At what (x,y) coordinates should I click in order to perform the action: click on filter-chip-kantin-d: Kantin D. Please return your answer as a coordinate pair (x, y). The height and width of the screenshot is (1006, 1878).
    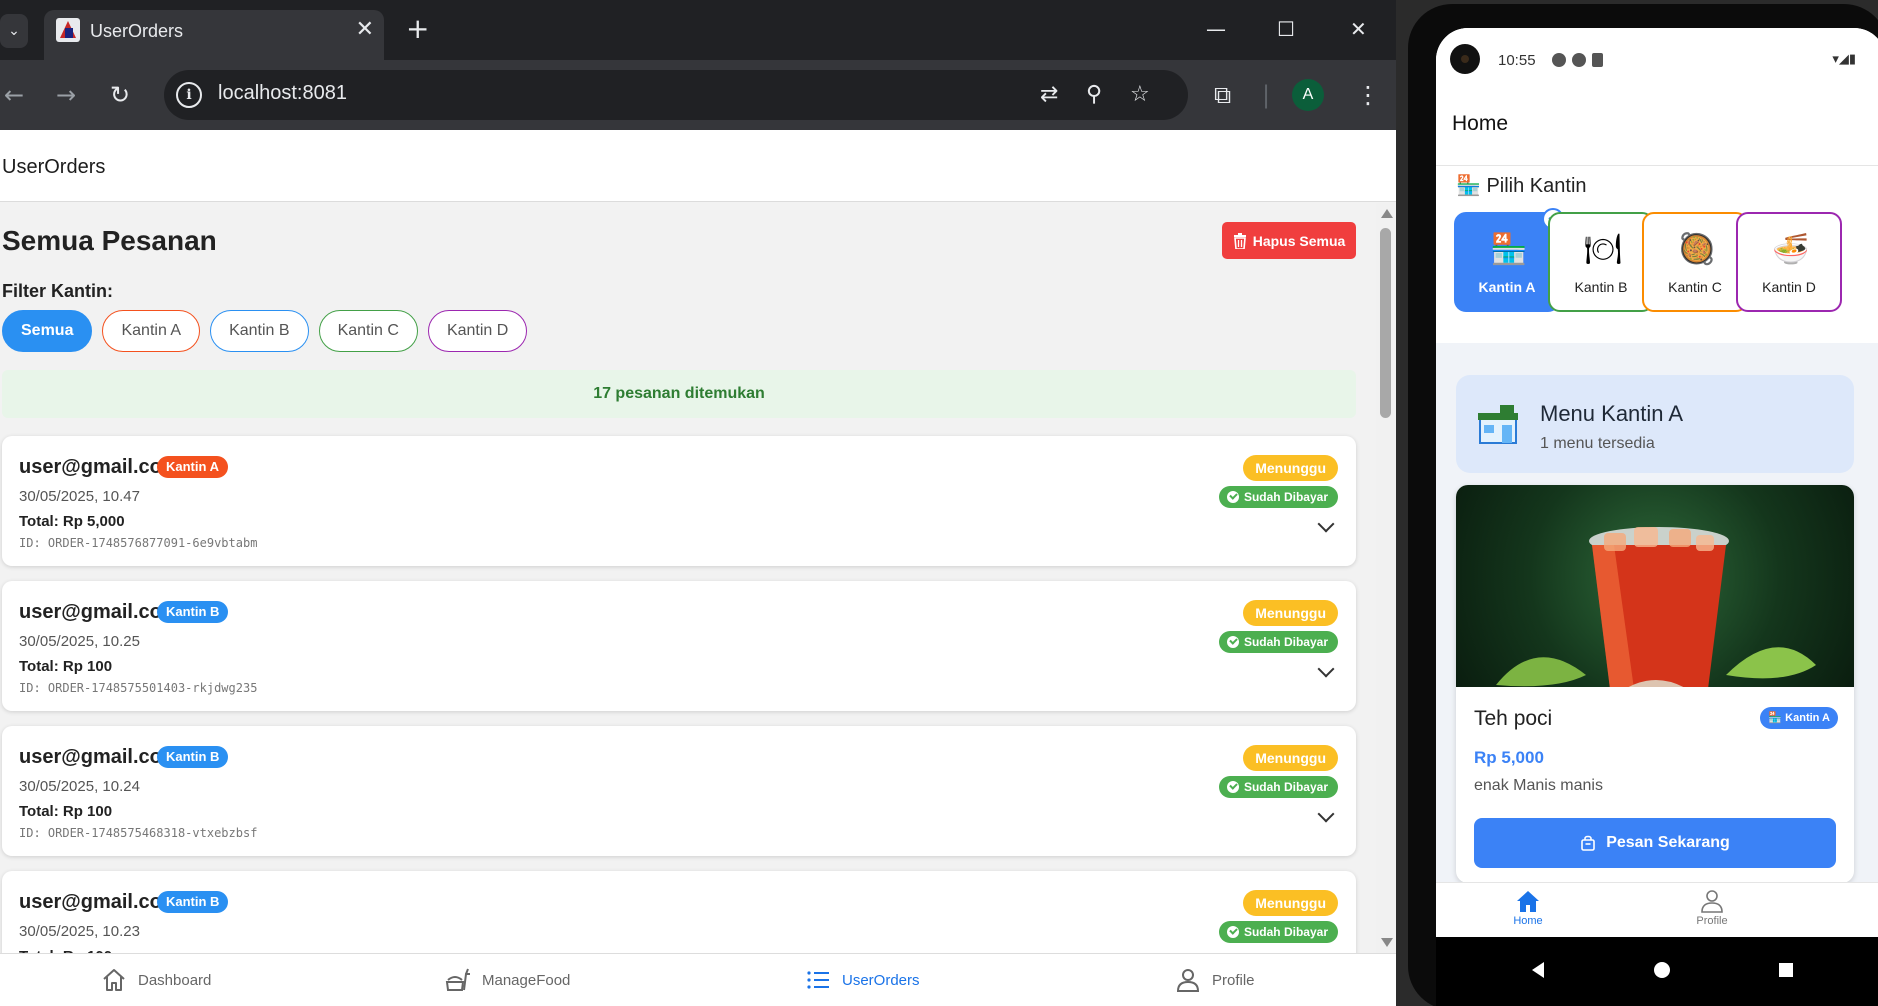
    Looking at the image, I should click on (477, 331).